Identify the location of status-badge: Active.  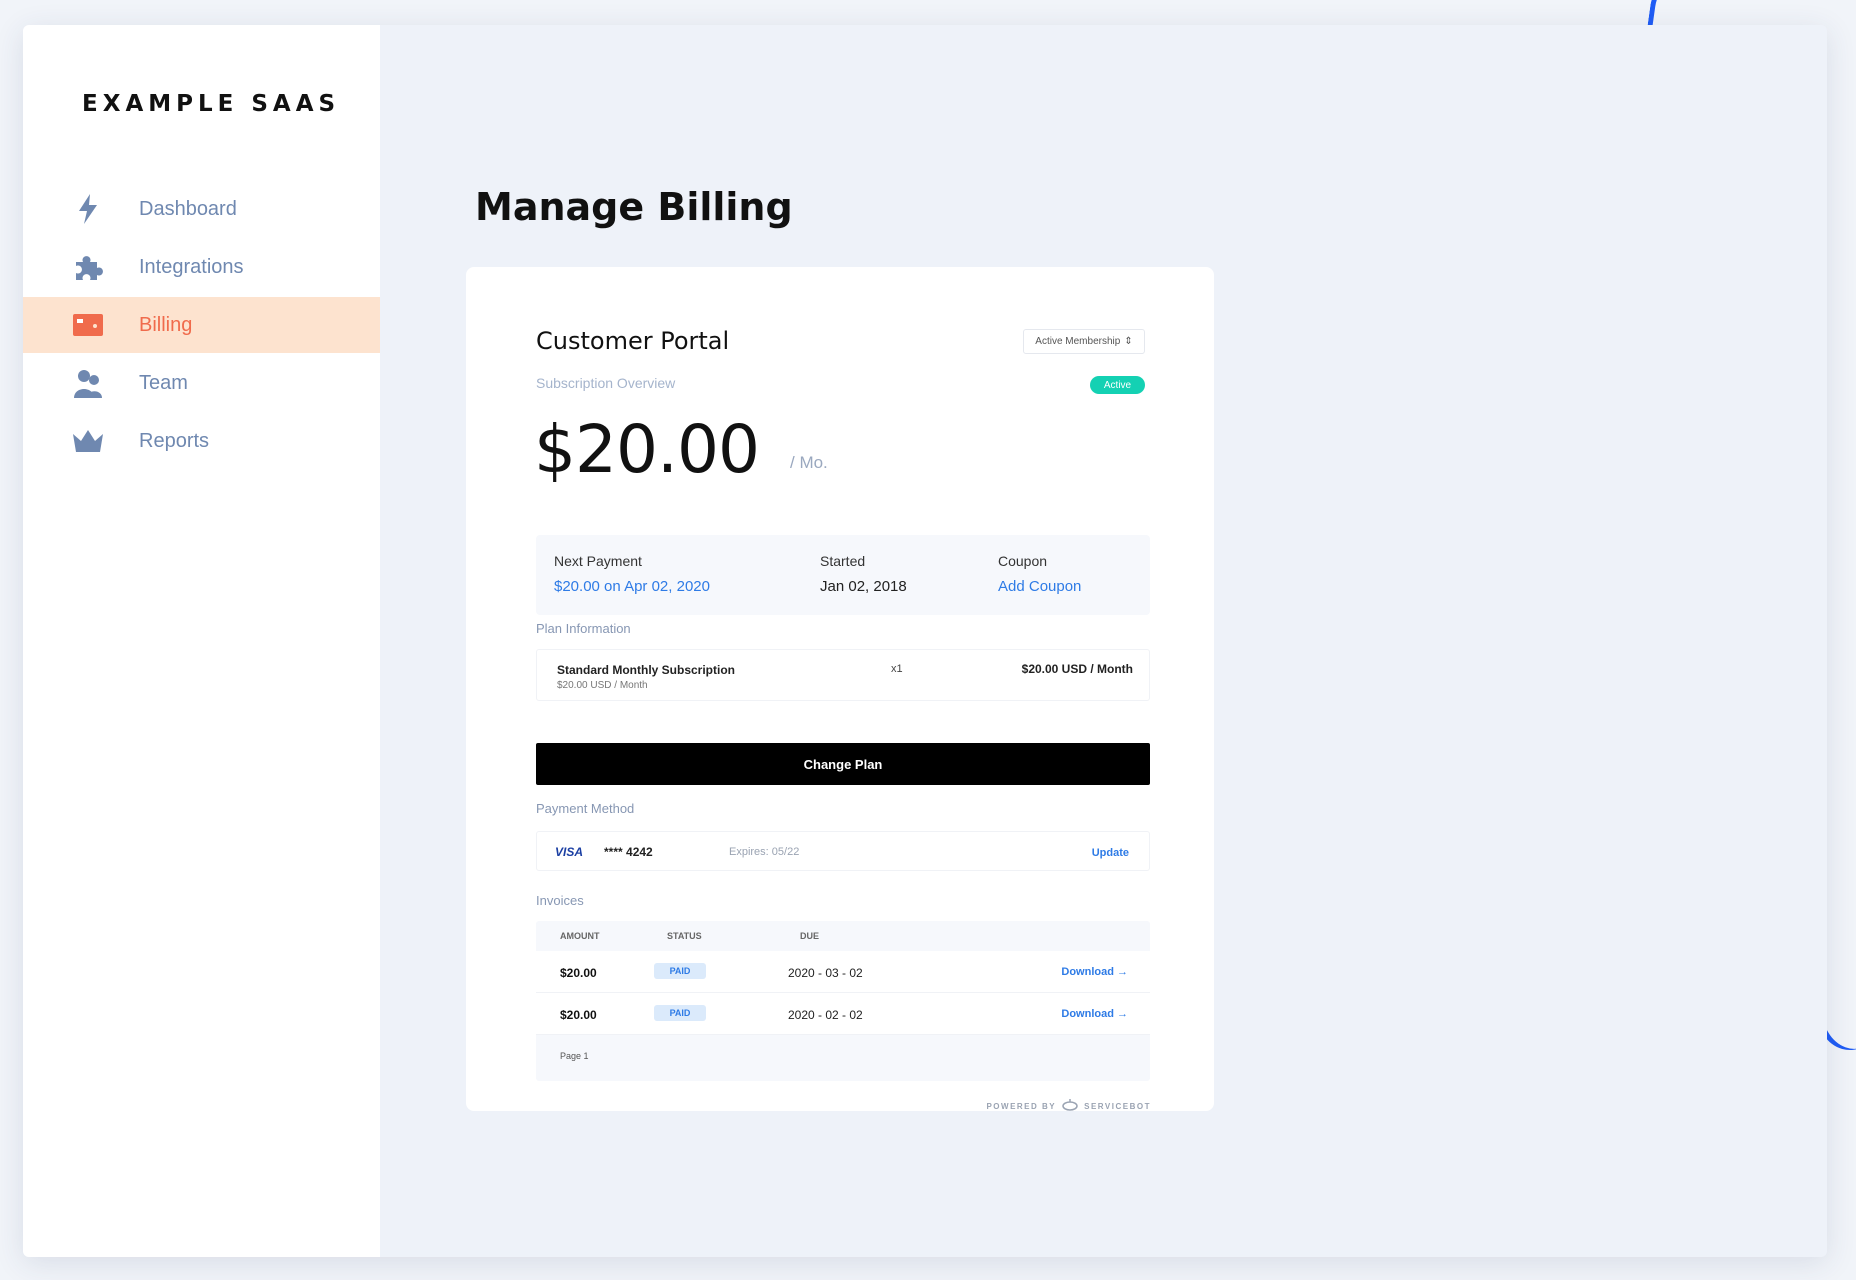
(1117, 385).